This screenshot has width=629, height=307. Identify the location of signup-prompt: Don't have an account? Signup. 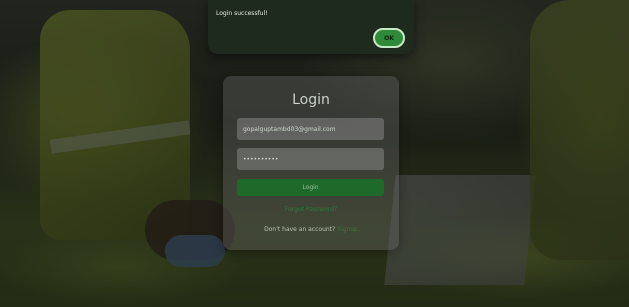
(311, 229).